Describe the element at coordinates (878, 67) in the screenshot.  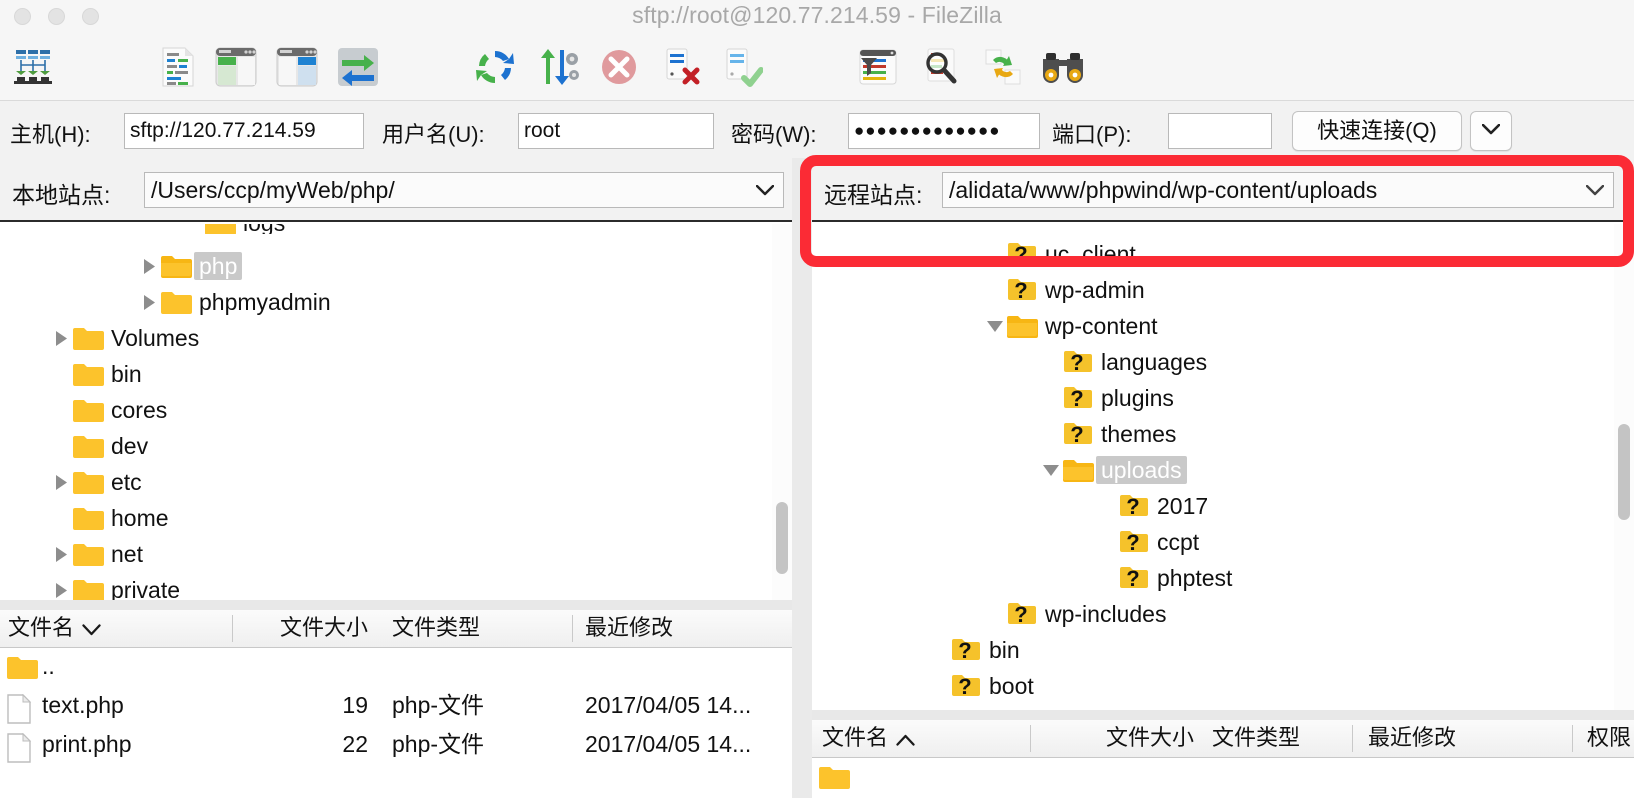
I see `filter-icon` at that location.